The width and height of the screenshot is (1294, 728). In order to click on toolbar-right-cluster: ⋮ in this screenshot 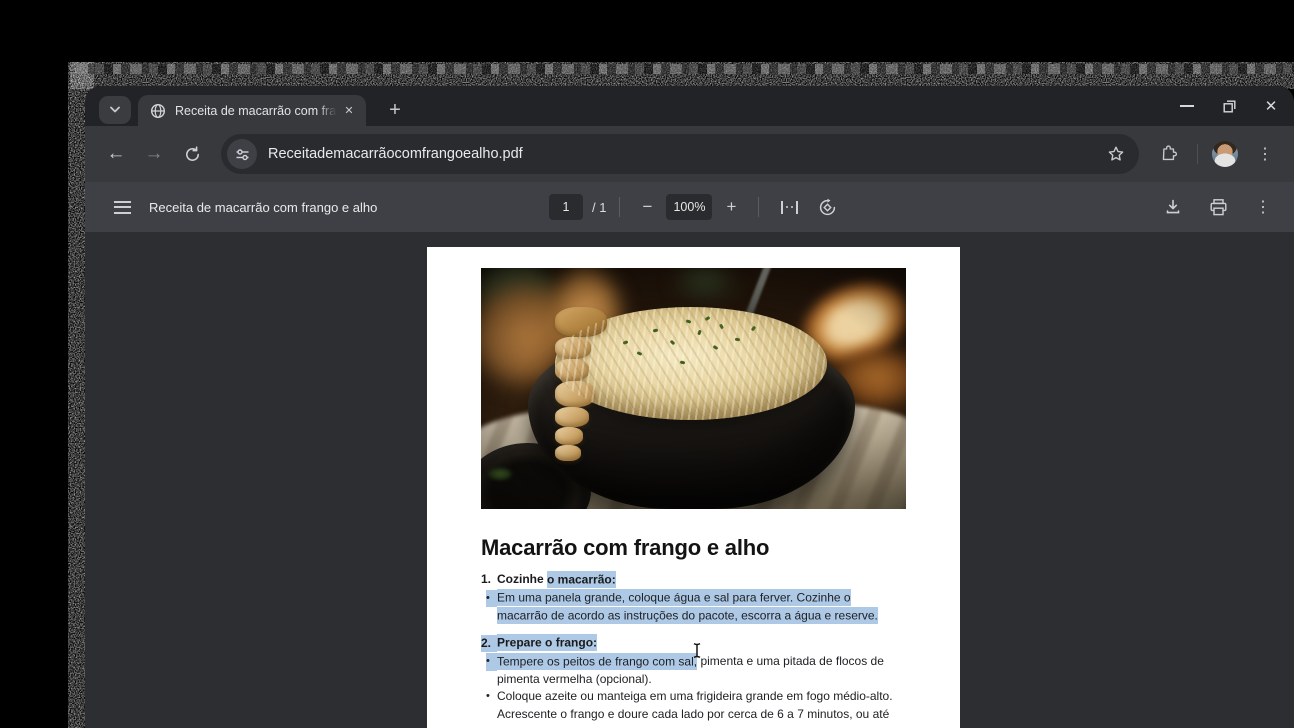, I will do `click(1216, 154)`.